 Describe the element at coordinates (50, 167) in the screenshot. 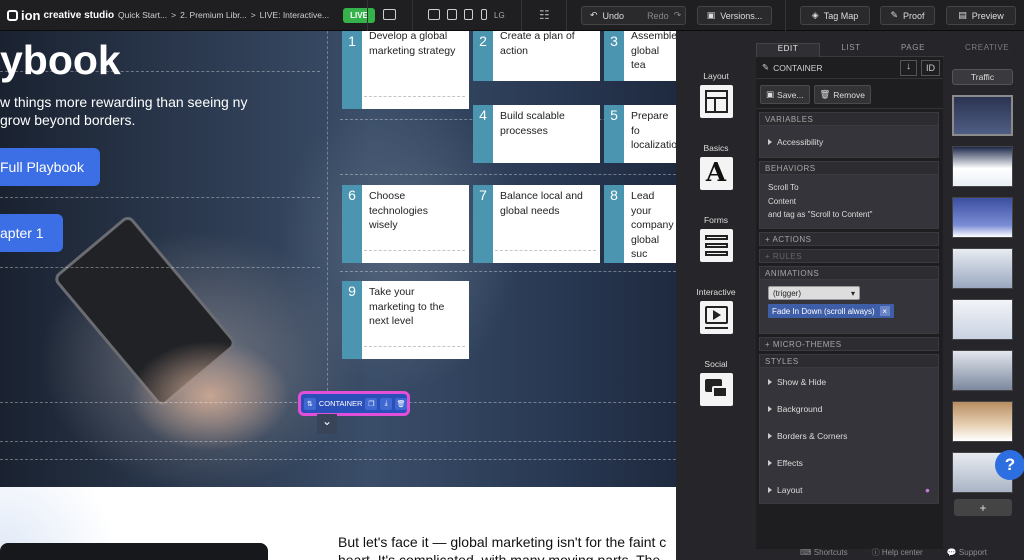

I see `full-playbook-button: Full Playbook` at that location.